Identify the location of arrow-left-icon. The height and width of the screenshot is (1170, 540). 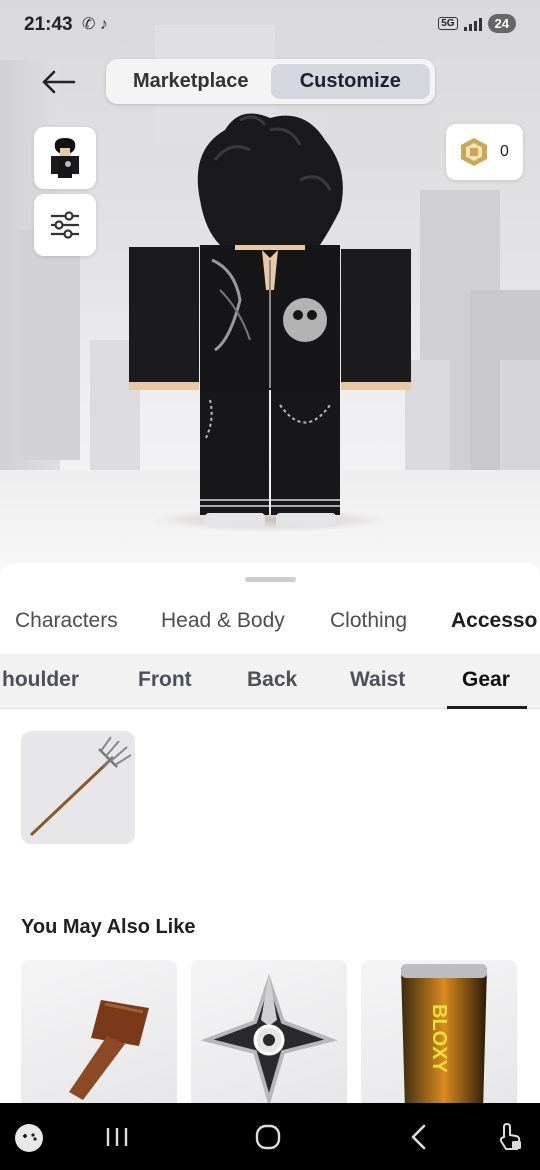
(59, 82).